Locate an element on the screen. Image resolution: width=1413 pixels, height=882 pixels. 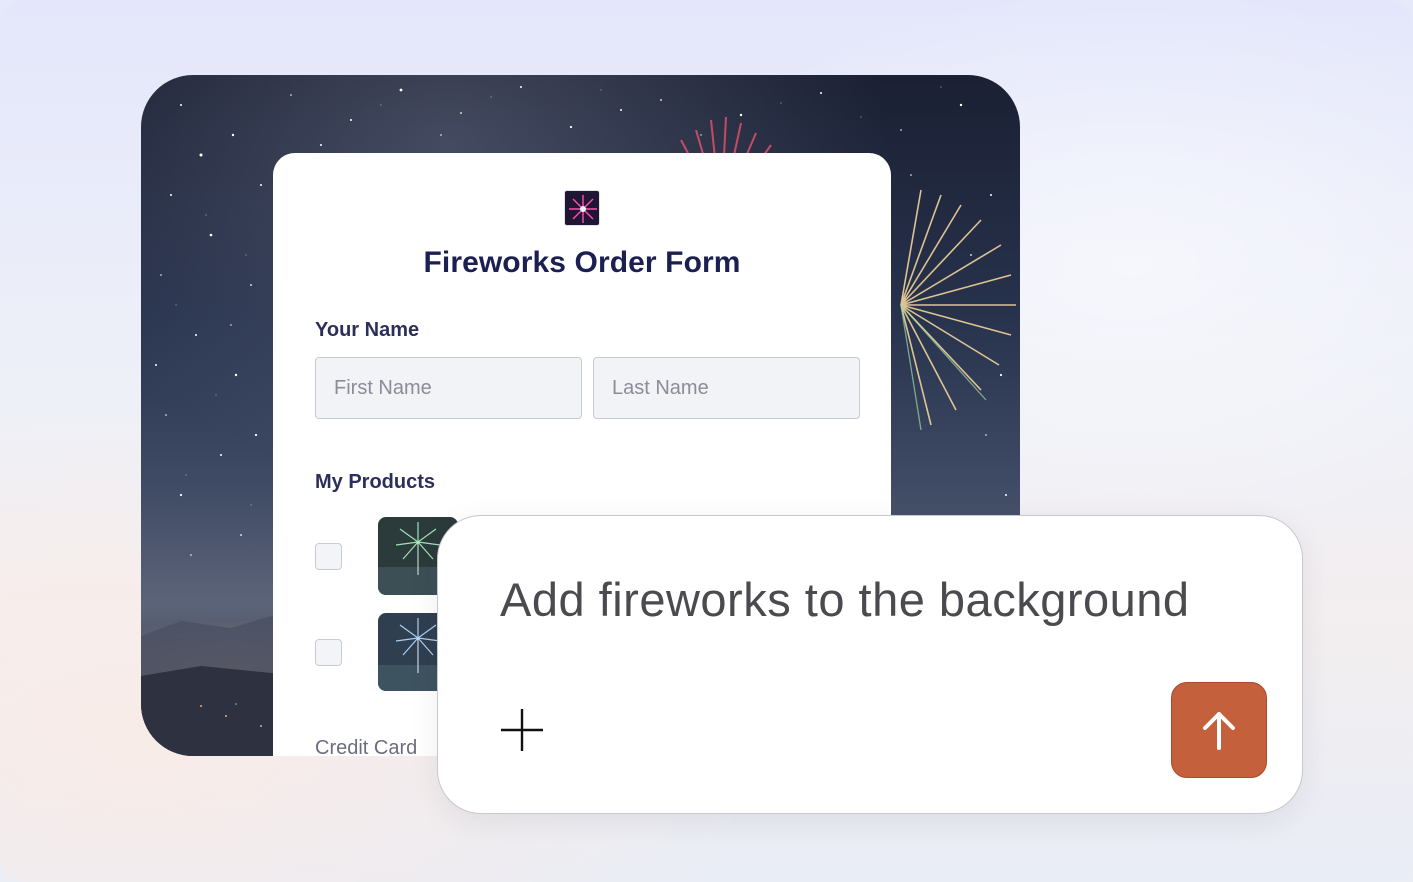
form-title: Fireworks Order Form is located at coordinates (582, 262).